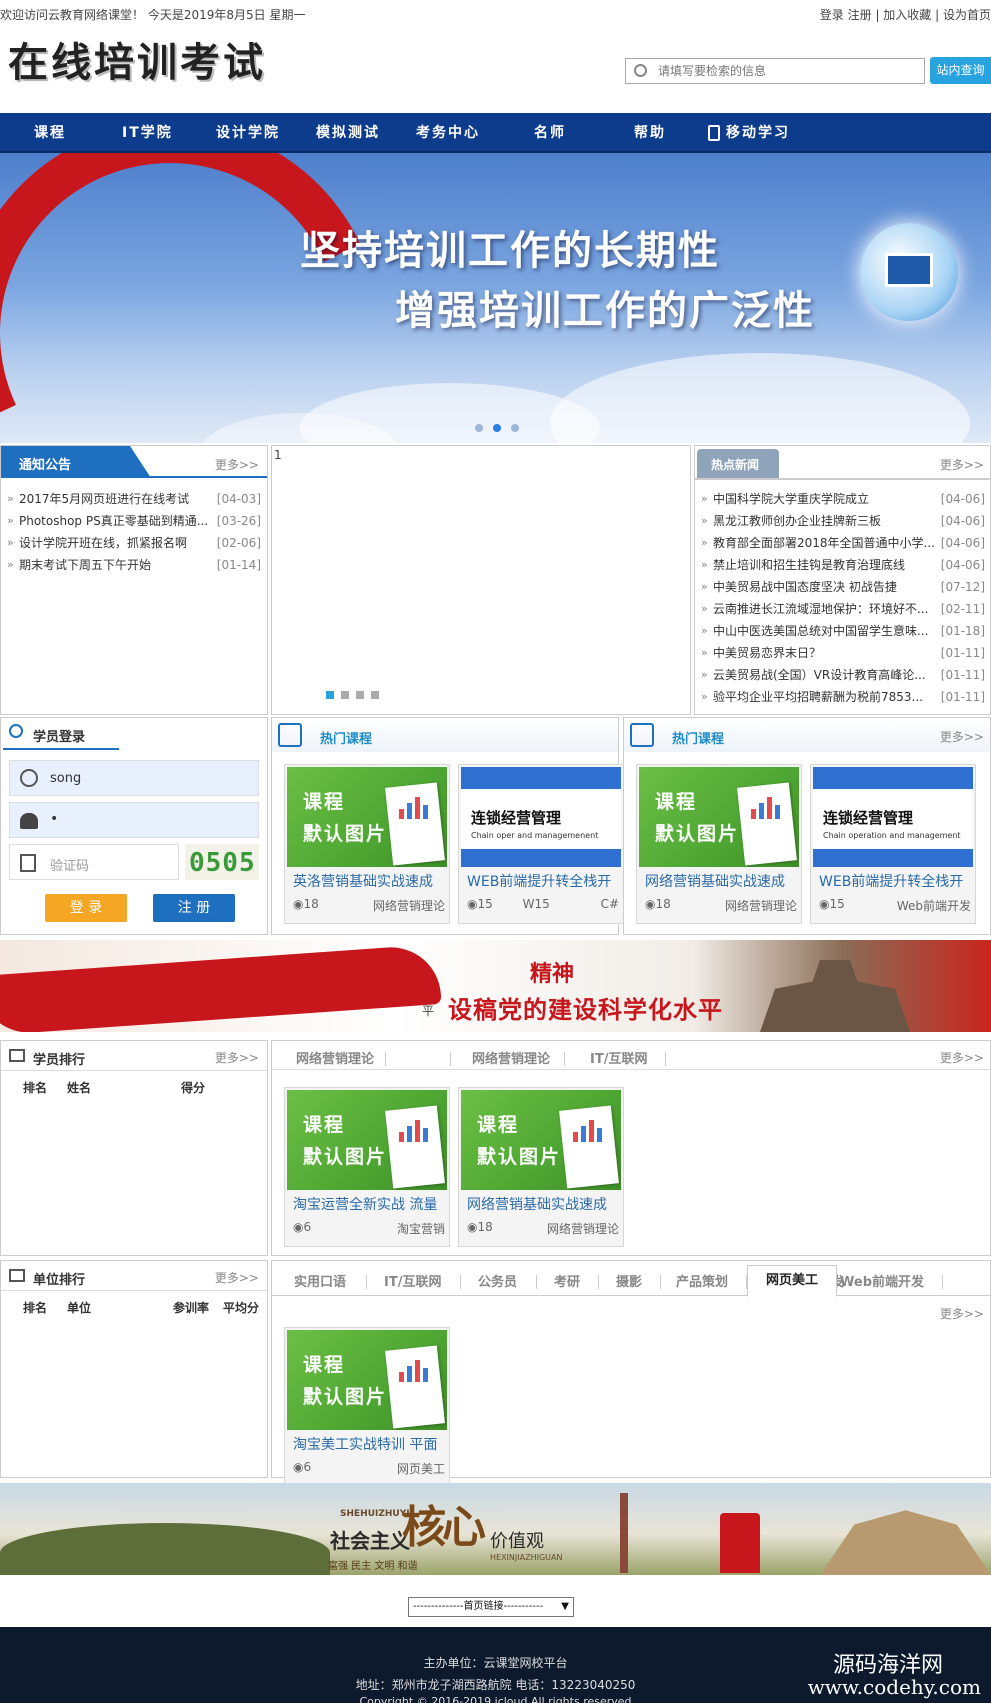 The image size is (991, 1703). Describe the element at coordinates (605, 311) in the screenshot. I see `banner-line2: 增强培训工作的广泛性` at that location.